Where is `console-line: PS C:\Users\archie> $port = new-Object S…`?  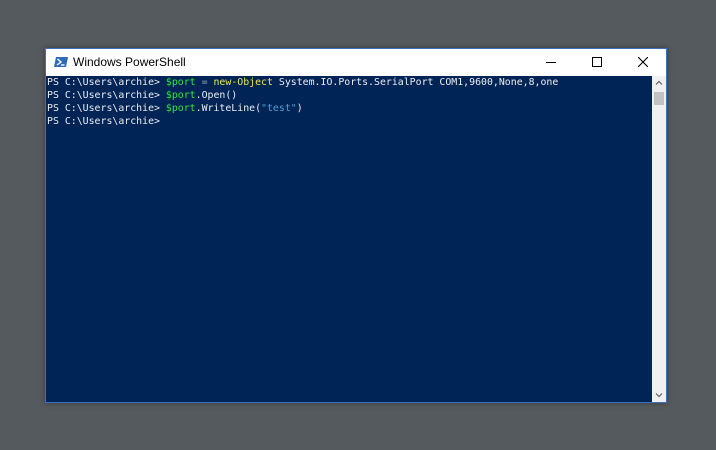 console-line: PS C:\Users\archie> $port = new-Object S… is located at coordinates (302, 82).